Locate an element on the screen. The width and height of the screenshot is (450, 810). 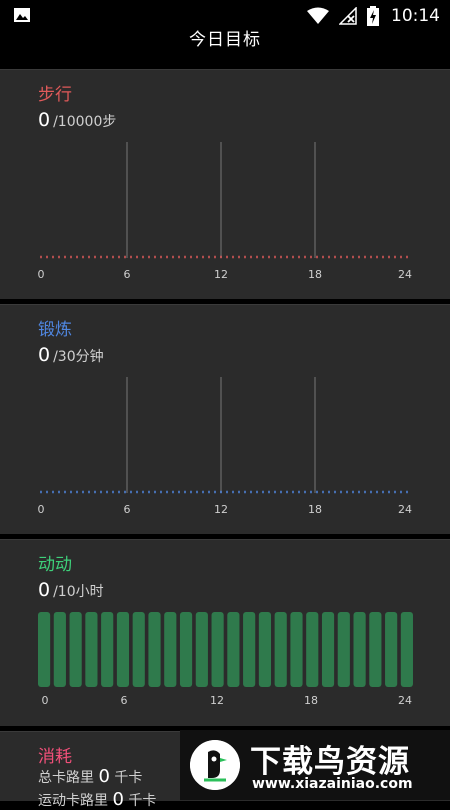
exercise-tick-24: 24 is located at coordinates (405, 509).